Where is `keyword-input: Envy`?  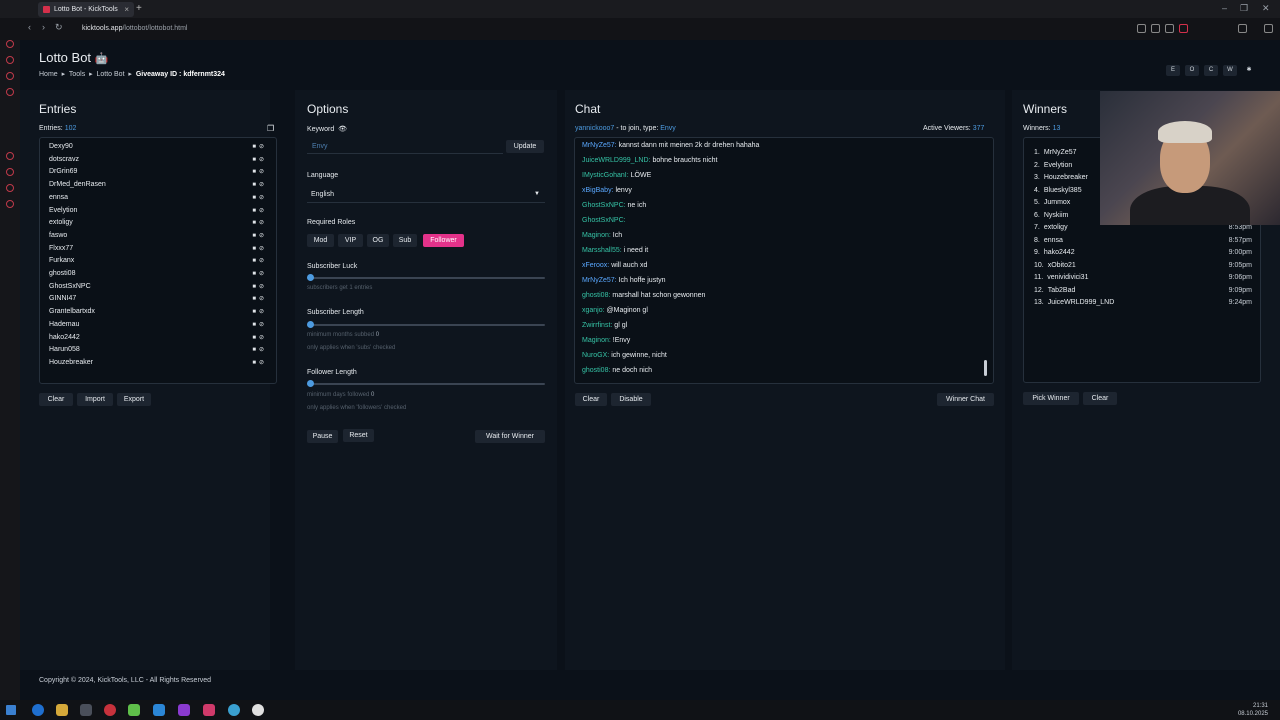 keyword-input: Envy is located at coordinates (320, 146).